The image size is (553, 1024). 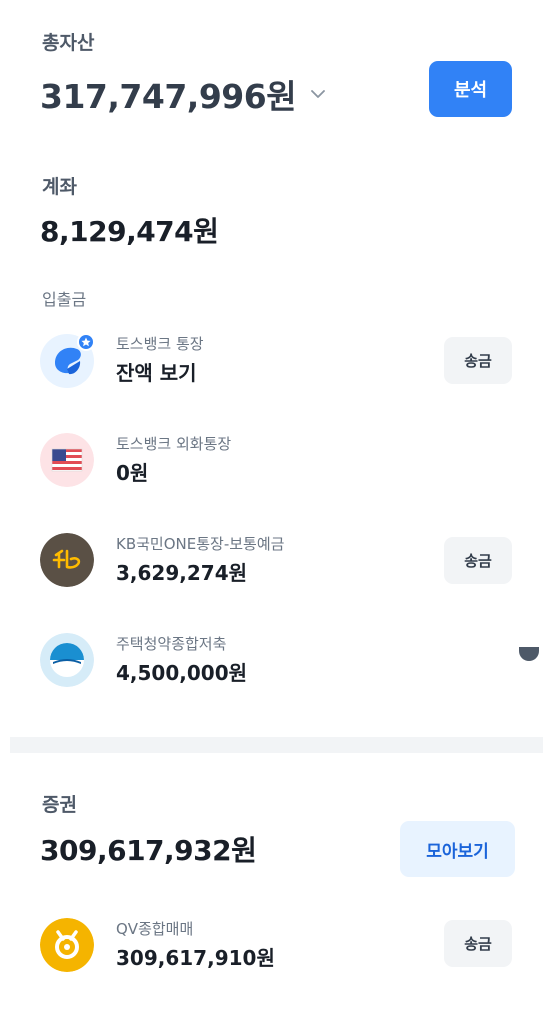 What do you see at coordinates (160, 344) in the screenshot?
I see `account-name: 토스뱅크 통장` at bounding box center [160, 344].